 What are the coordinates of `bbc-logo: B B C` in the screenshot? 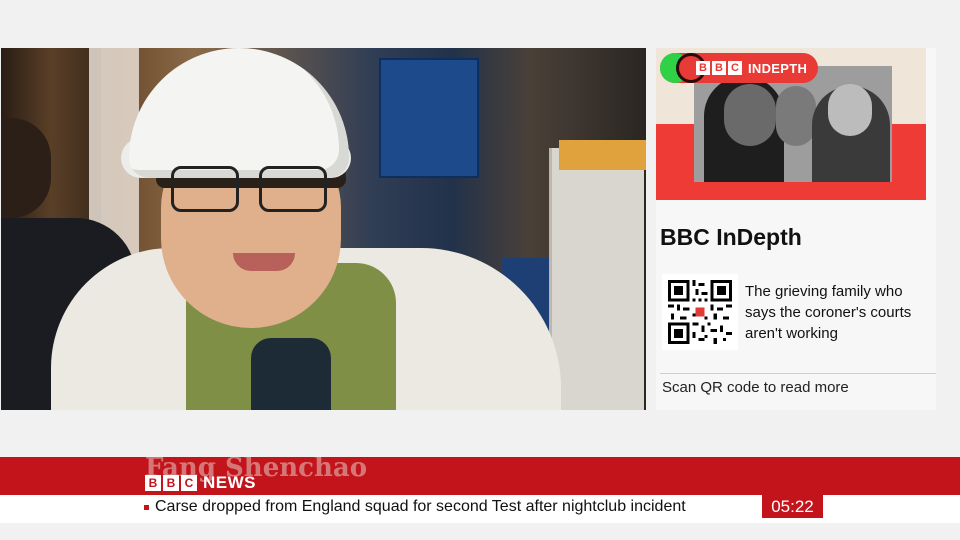 It's located at (719, 68).